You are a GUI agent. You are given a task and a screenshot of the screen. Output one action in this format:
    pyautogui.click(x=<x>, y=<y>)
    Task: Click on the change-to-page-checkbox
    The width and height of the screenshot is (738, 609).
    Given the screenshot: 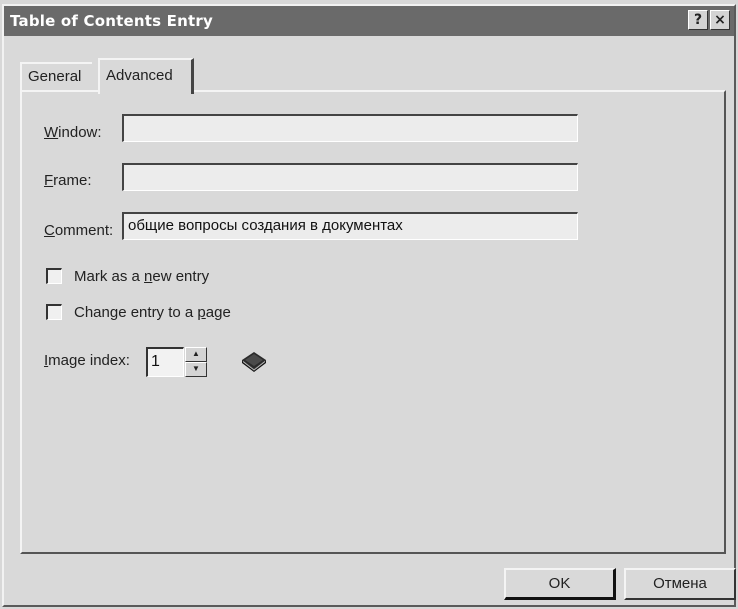 What is the action you would take?
    pyautogui.click(x=54, y=312)
    